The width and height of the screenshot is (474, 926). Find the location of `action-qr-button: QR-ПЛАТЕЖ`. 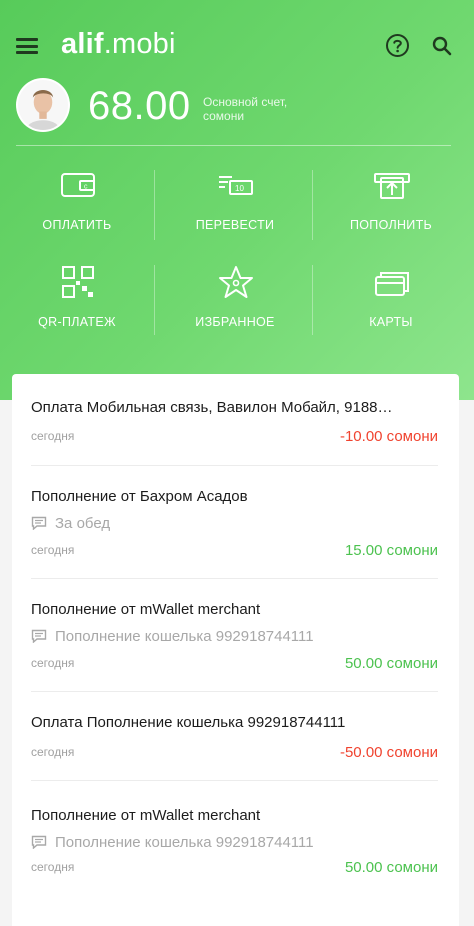

action-qr-button: QR-ПЛАТЕЖ is located at coordinates (77, 302).